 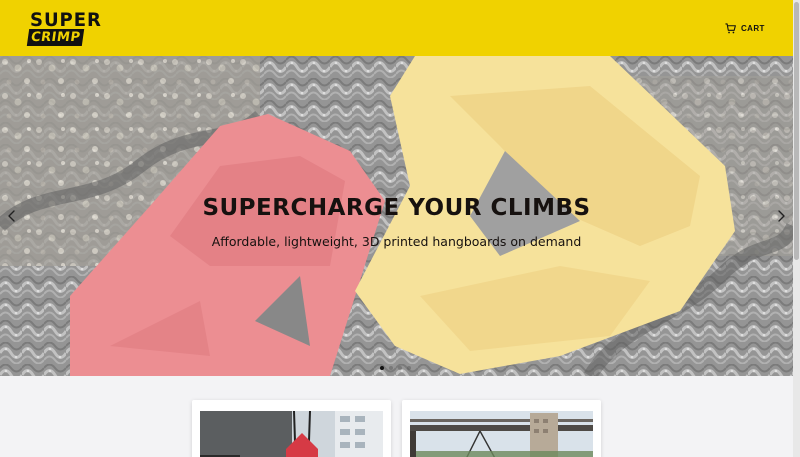 I want to click on logo-text-bottom: CRIMP, so click(x=55, y=37).